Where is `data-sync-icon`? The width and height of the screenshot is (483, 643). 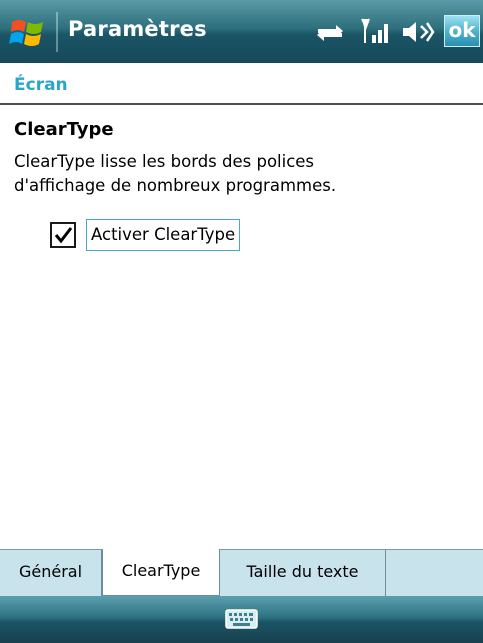 data-sync-icon is located at coordinates (330, 32).